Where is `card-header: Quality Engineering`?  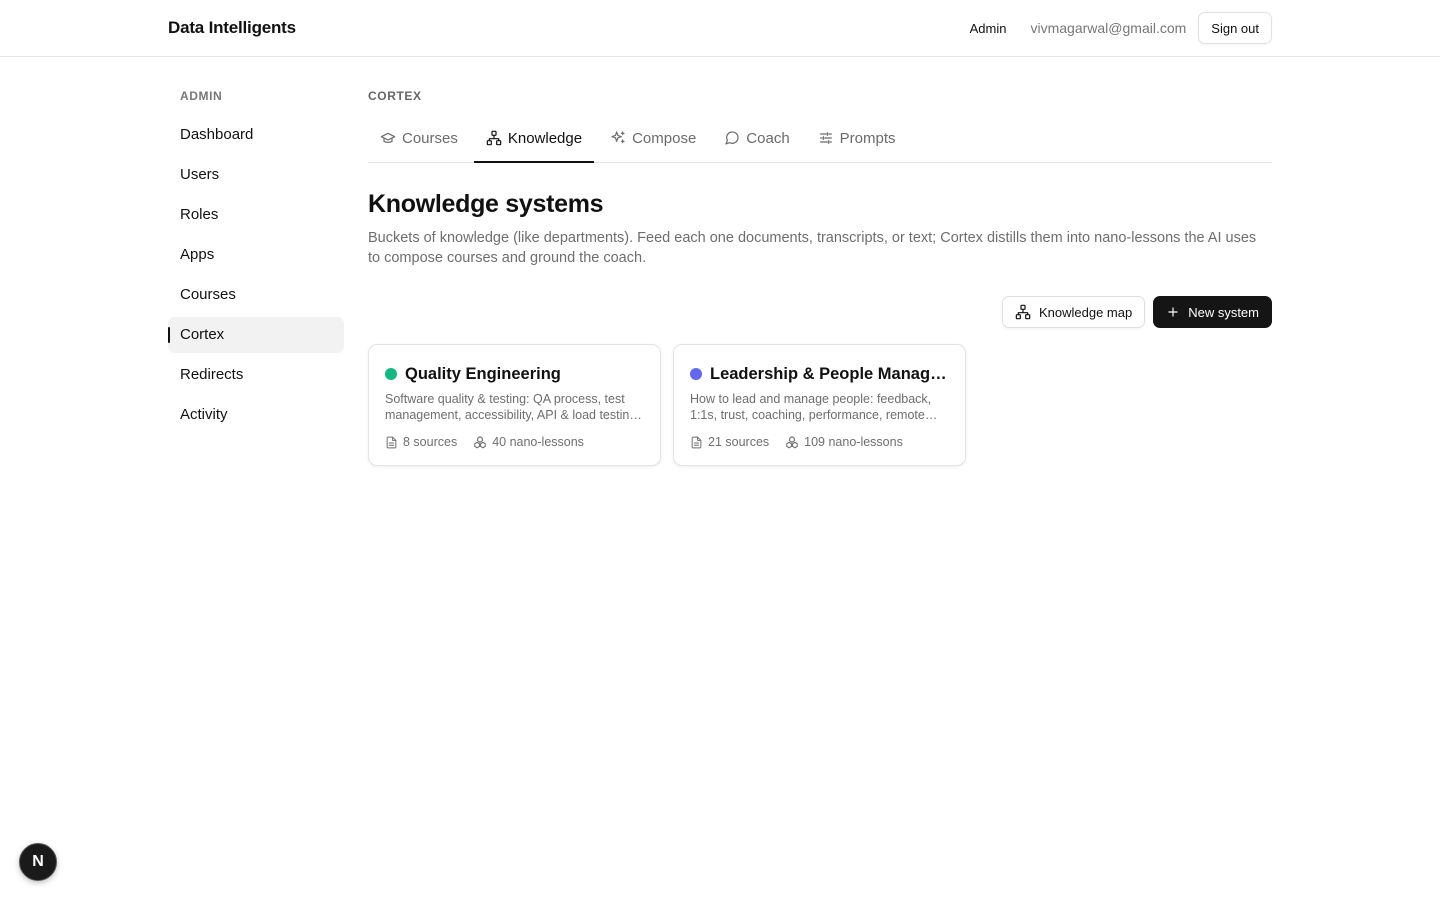 card-header: Quality Engineering is located at coordinates (514, 374).